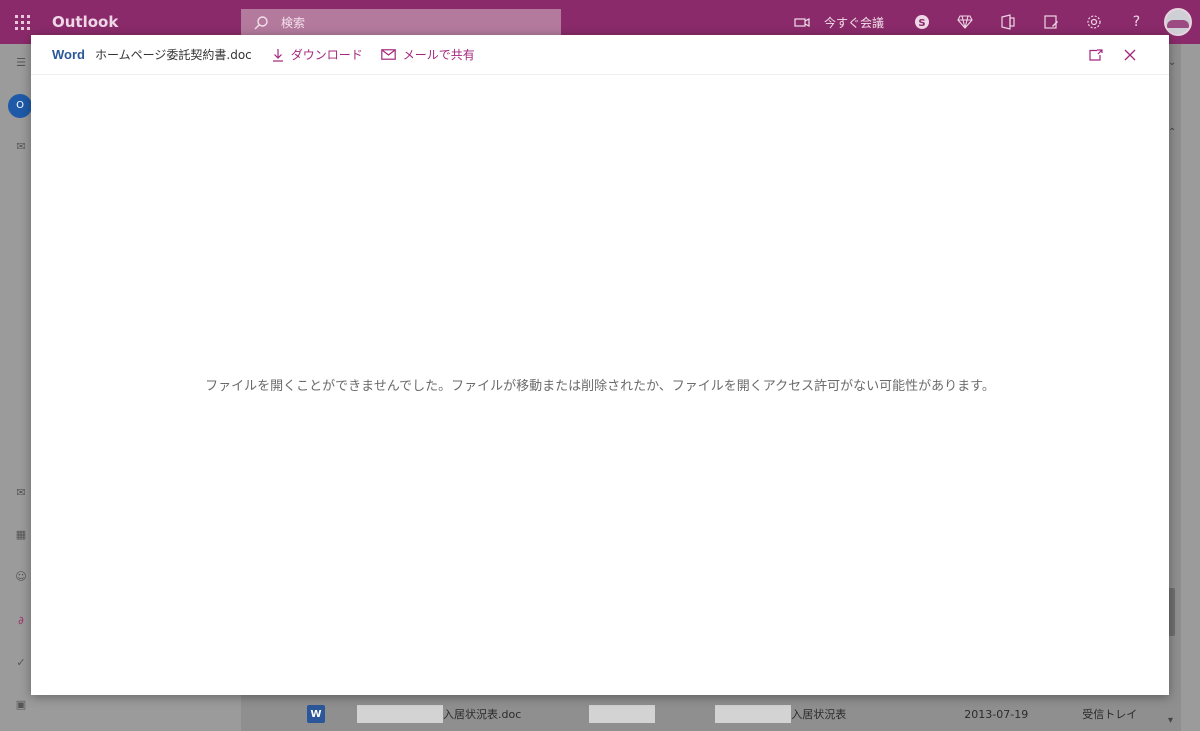 This screenshot has width=1200, height=731. What do you see at coordinates (21, 492) in the screenshot?
I see `mail-icon: ✉` at bounding box center [21, 492].